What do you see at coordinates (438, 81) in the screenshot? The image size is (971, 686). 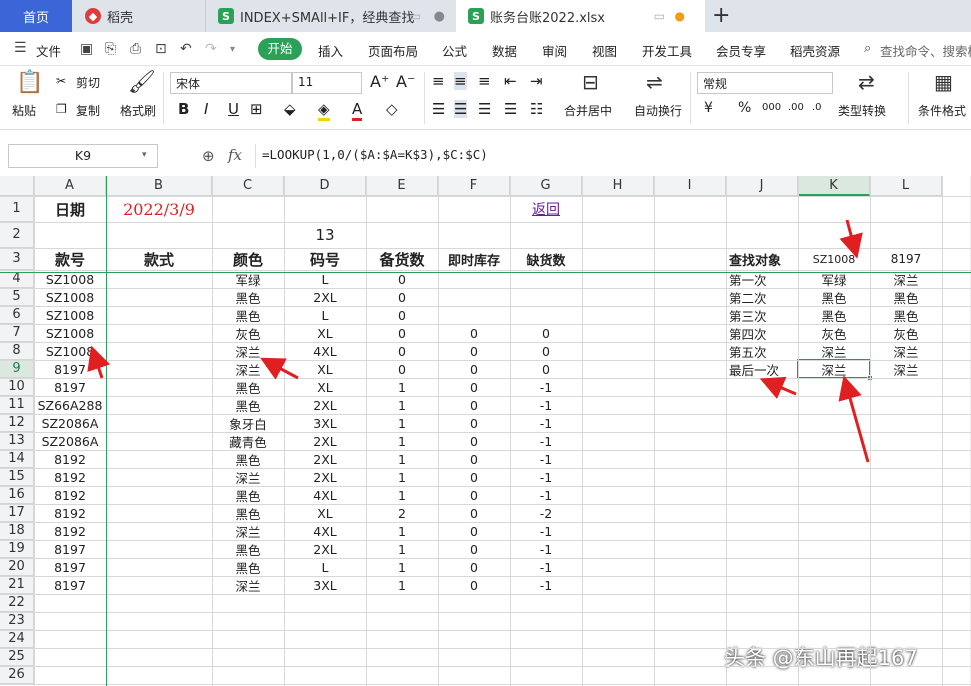 I see `align-top-icon: ≡` at bounding box center [438, 81].